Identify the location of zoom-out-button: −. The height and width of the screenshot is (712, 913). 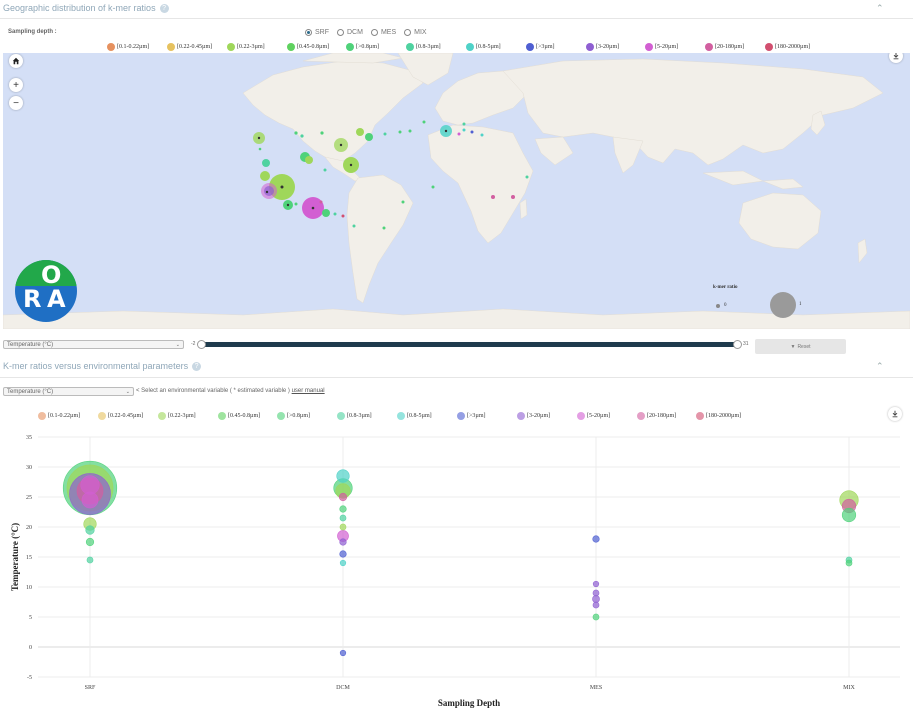
(16, 103).